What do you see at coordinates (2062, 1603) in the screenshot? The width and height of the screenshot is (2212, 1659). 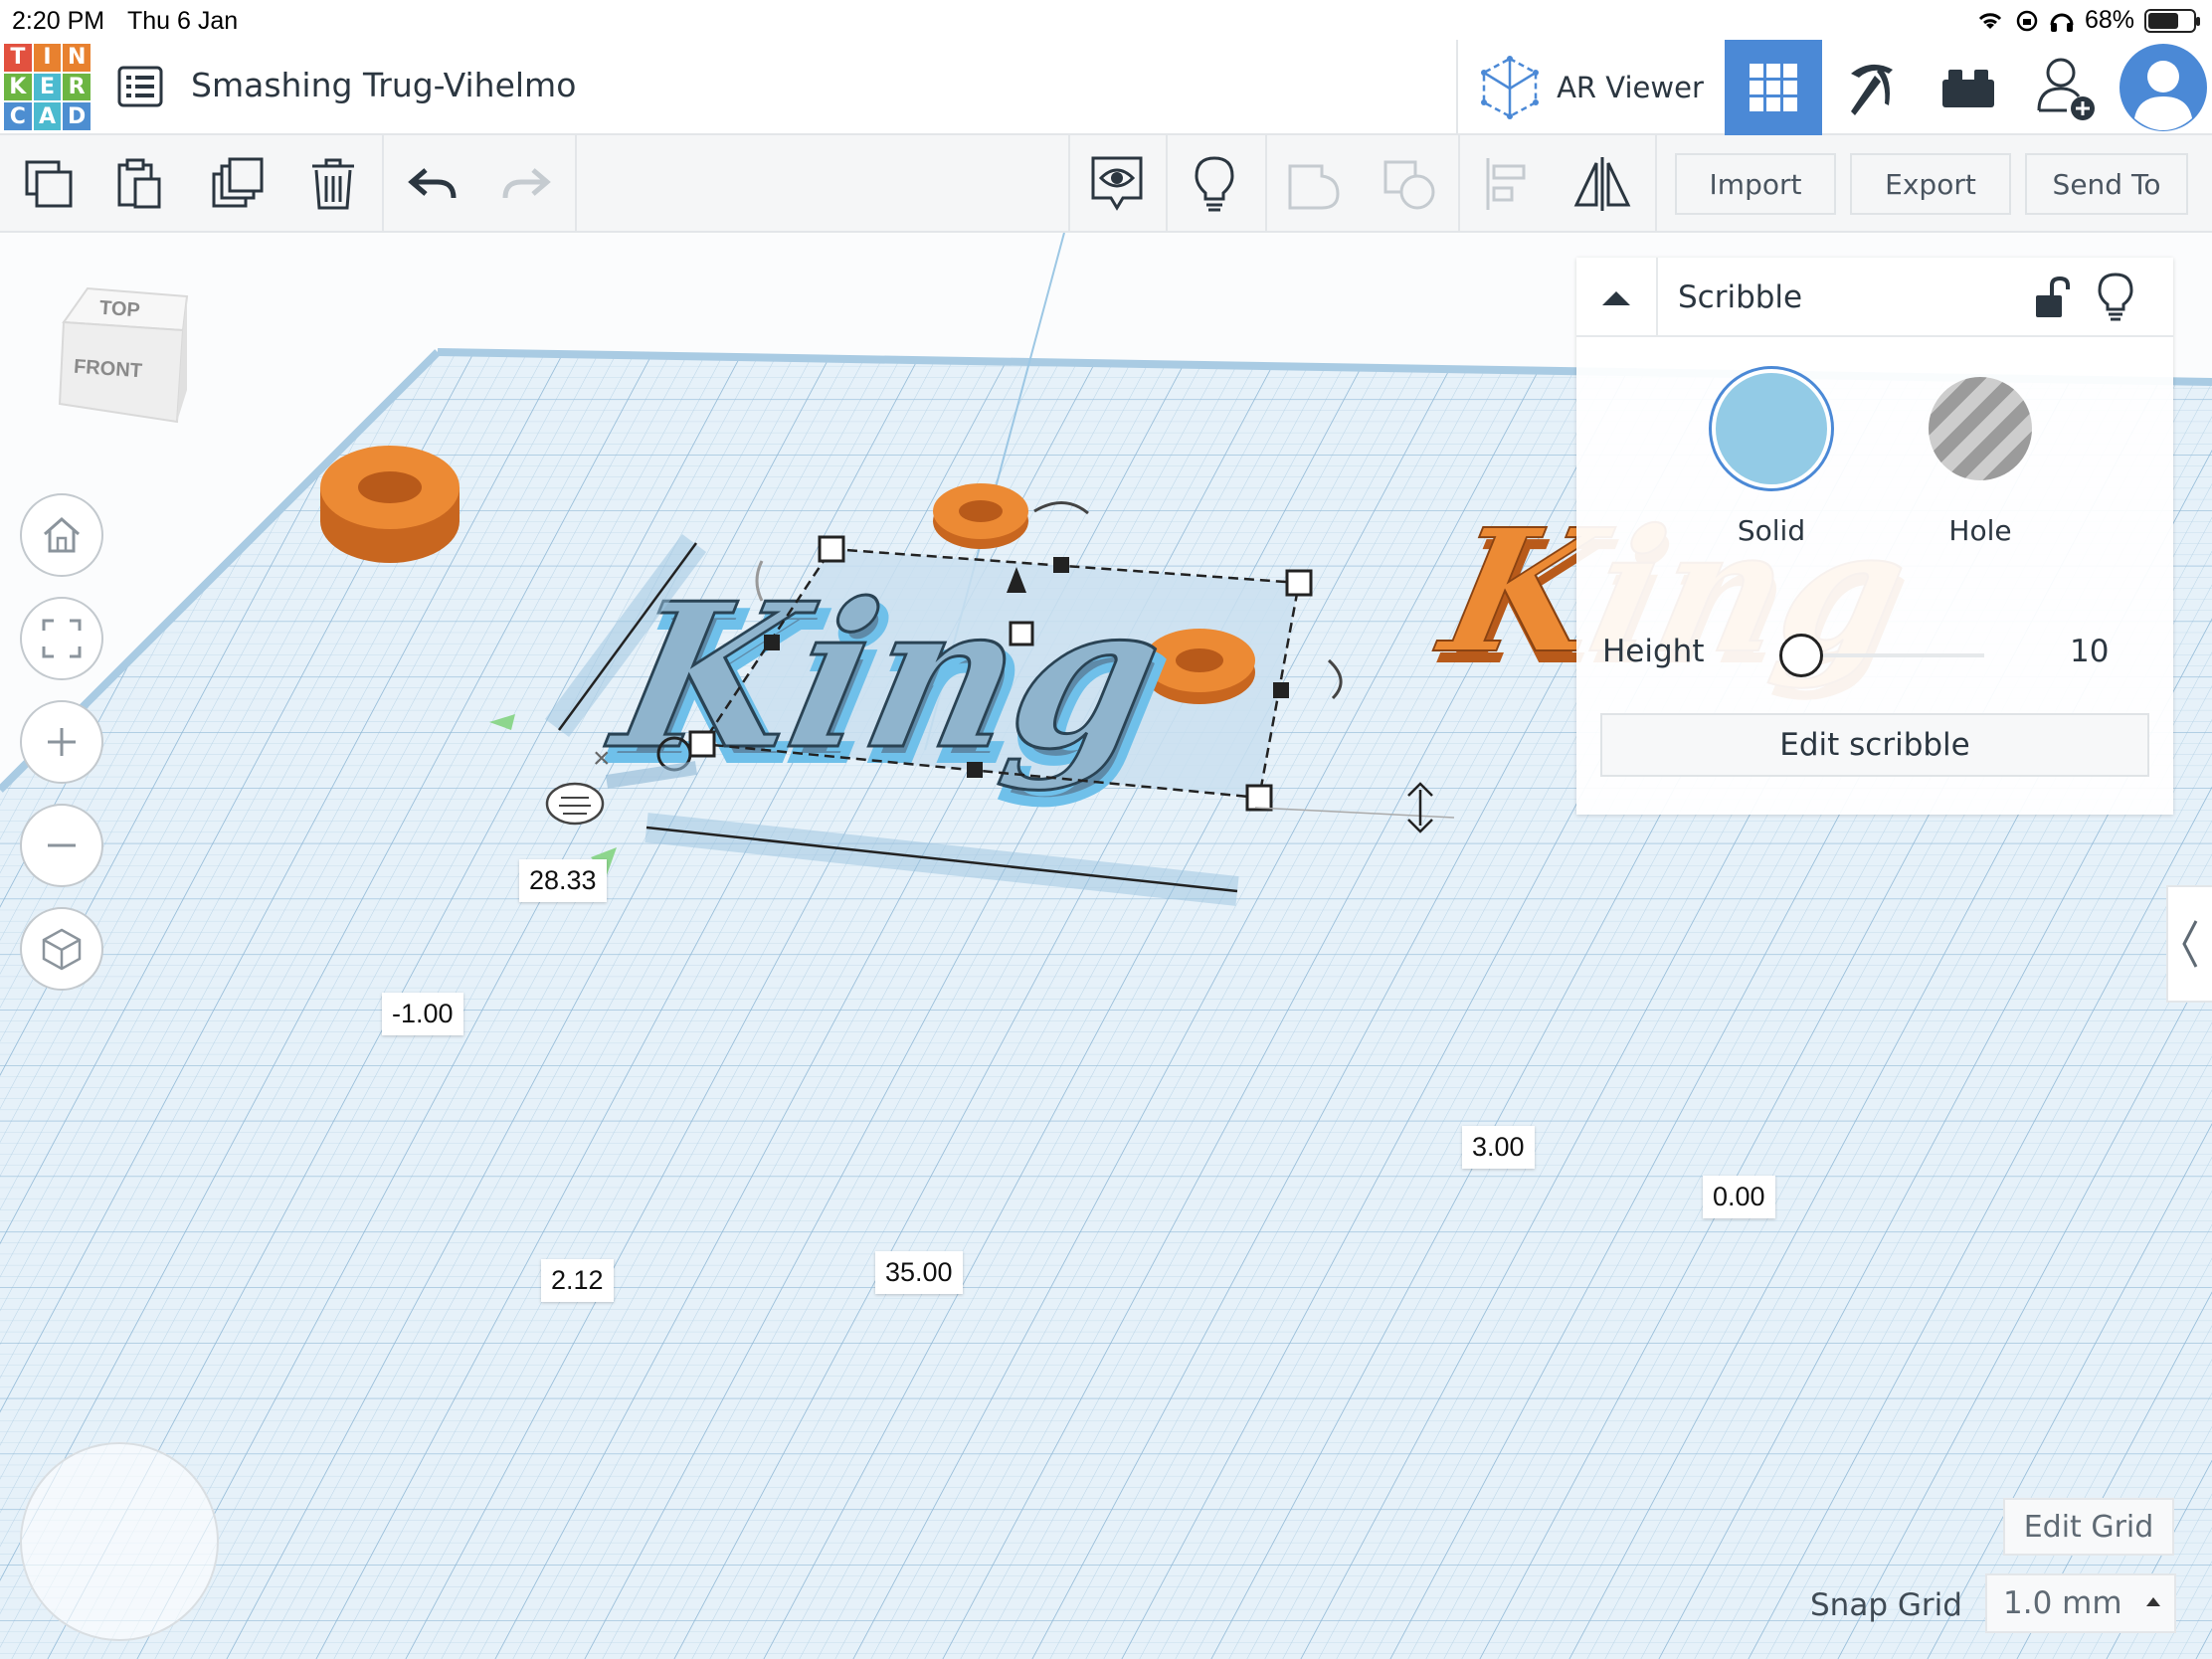 I see `snap-grid-value: 1.0 mm` at bounding box center [2062, 1603].